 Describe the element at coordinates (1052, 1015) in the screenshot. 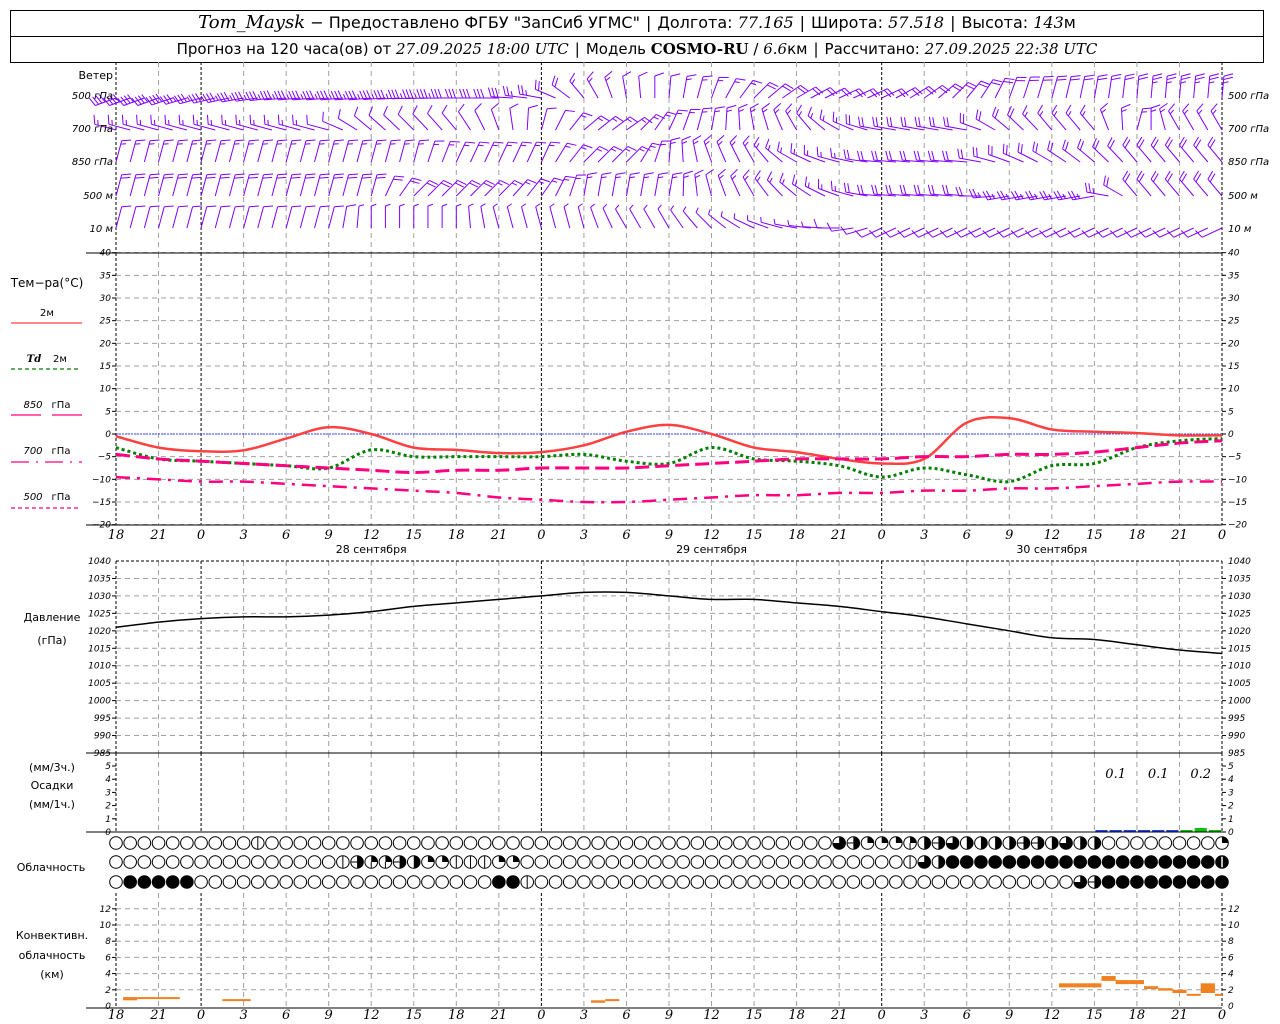

I see `x-tick-label: 12` at that location.